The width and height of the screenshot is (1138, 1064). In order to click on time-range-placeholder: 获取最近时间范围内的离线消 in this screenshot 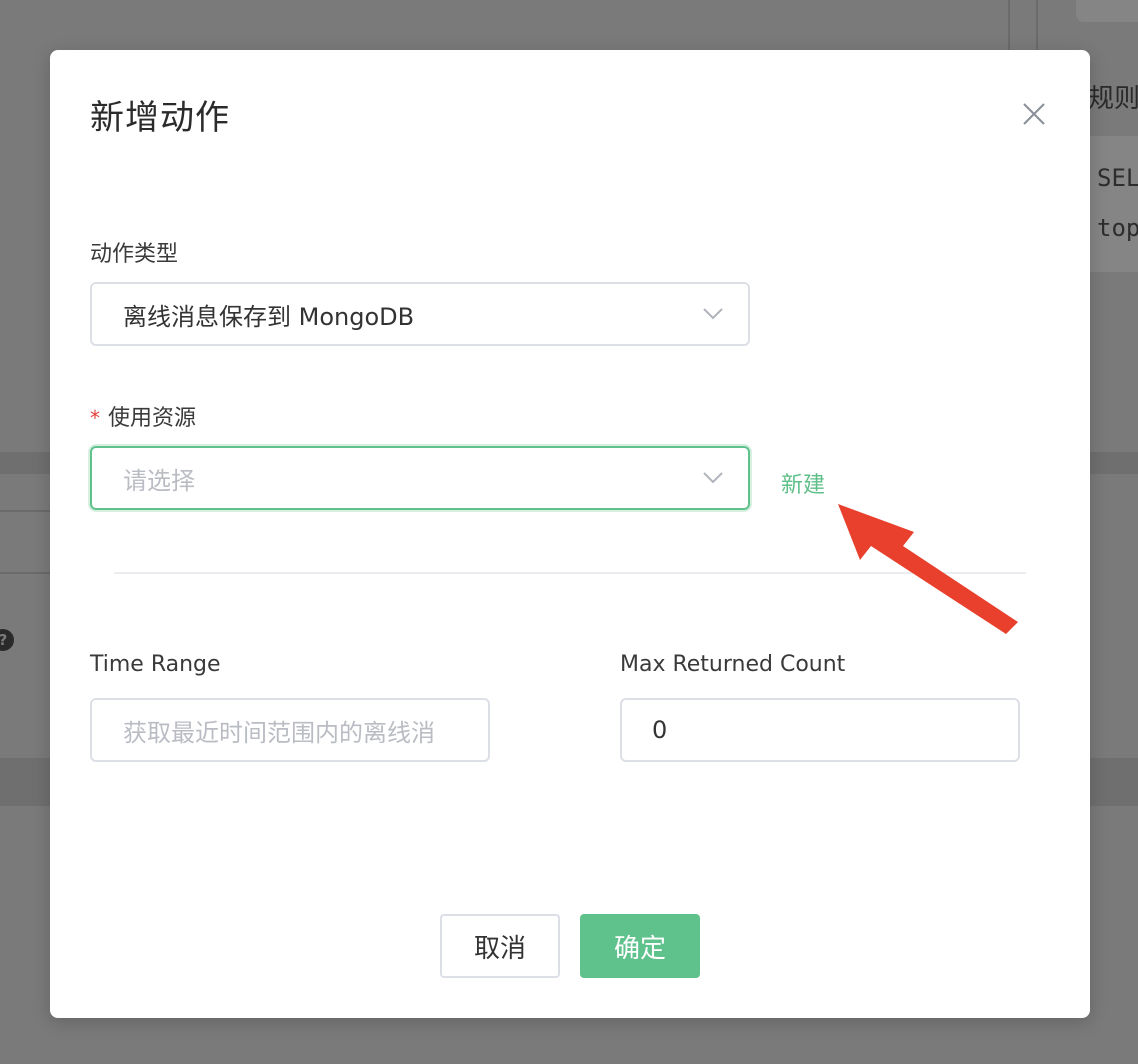, I will do `click(279, 732)`.